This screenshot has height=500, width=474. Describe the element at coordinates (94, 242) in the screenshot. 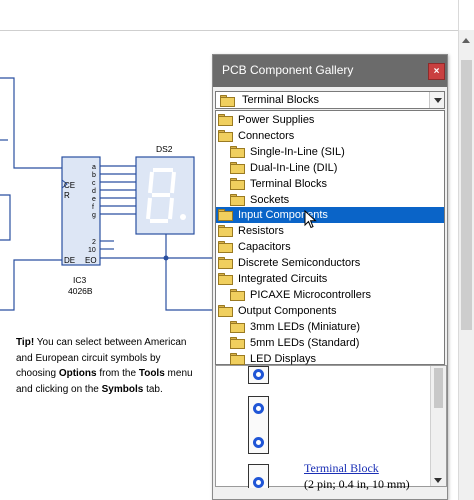

I see `ic-pin-2: 2` at that location.